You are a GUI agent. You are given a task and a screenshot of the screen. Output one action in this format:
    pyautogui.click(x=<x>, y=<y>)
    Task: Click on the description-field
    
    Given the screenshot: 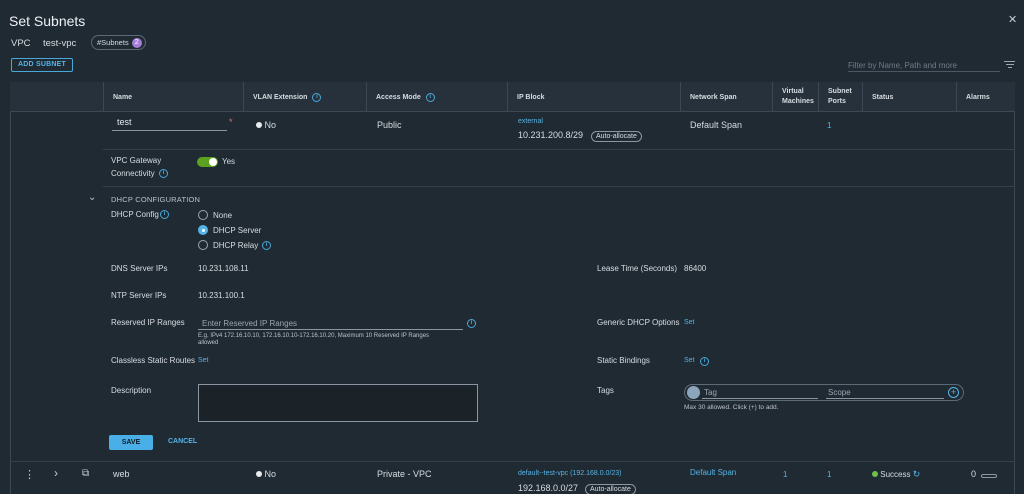 What is the action you would take?
    pyautogui.click(x=338, y=403)
    